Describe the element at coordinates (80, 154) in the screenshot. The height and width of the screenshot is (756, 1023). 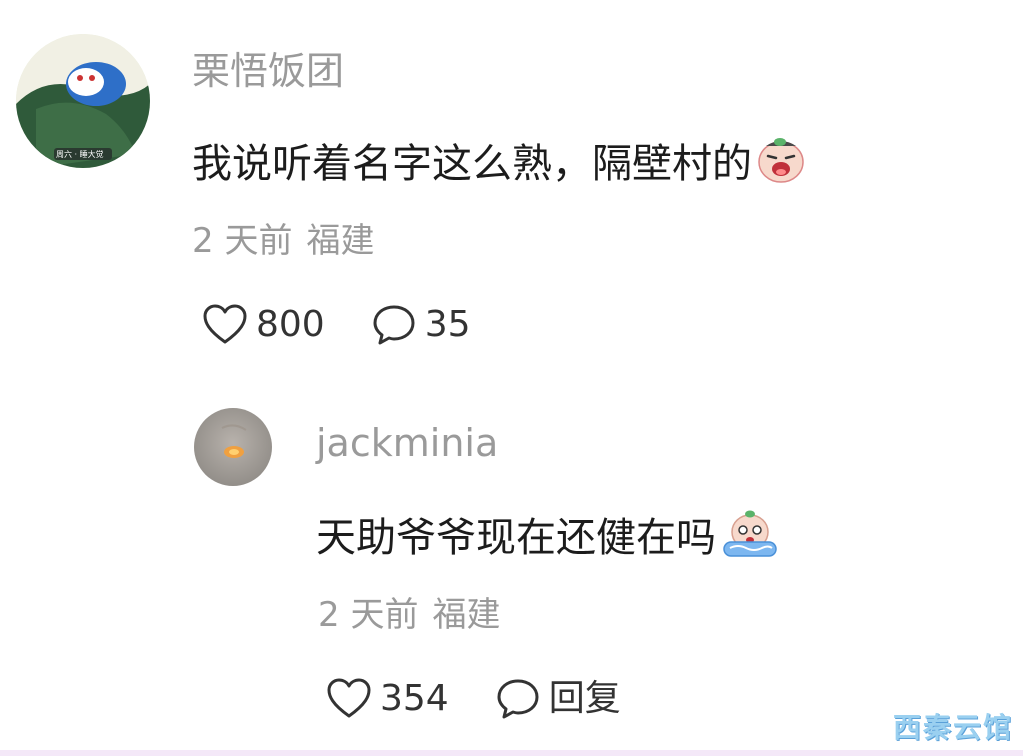
I see `avatar-label: 周六 · 睡大觉` at that location.